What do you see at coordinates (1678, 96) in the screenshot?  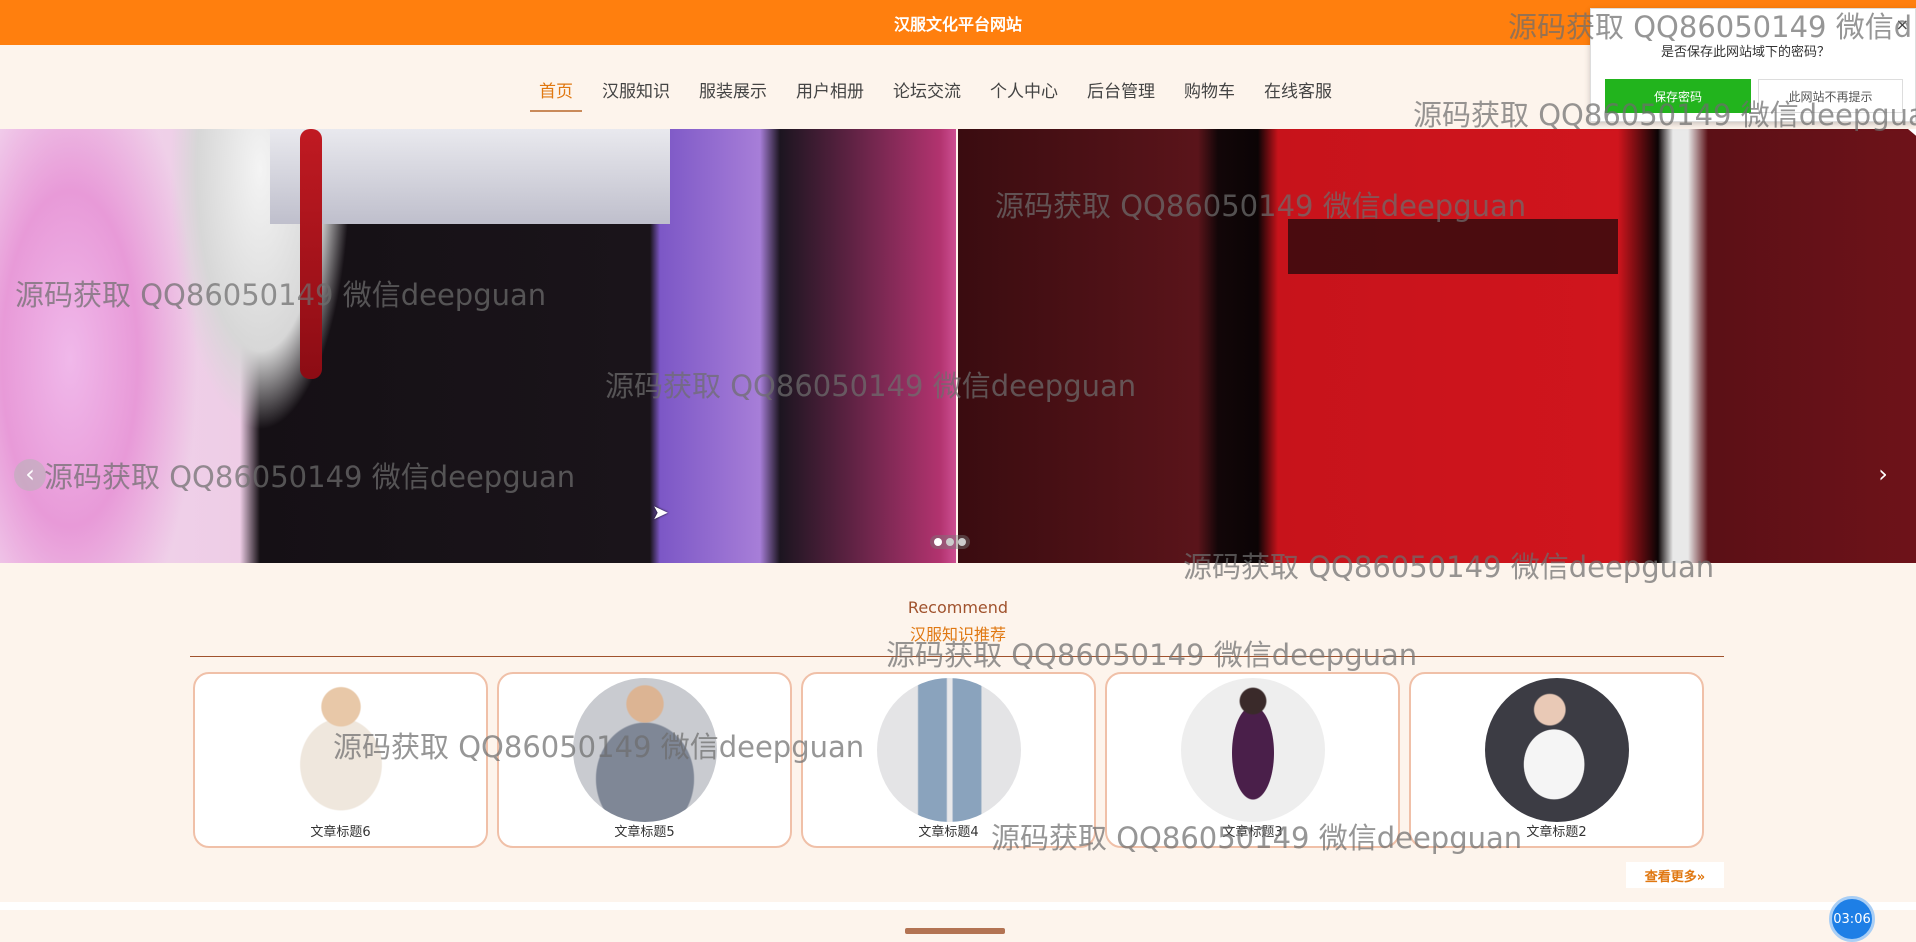 I see `save-password-button: 保存密码` at bounding box center [1678, 96].